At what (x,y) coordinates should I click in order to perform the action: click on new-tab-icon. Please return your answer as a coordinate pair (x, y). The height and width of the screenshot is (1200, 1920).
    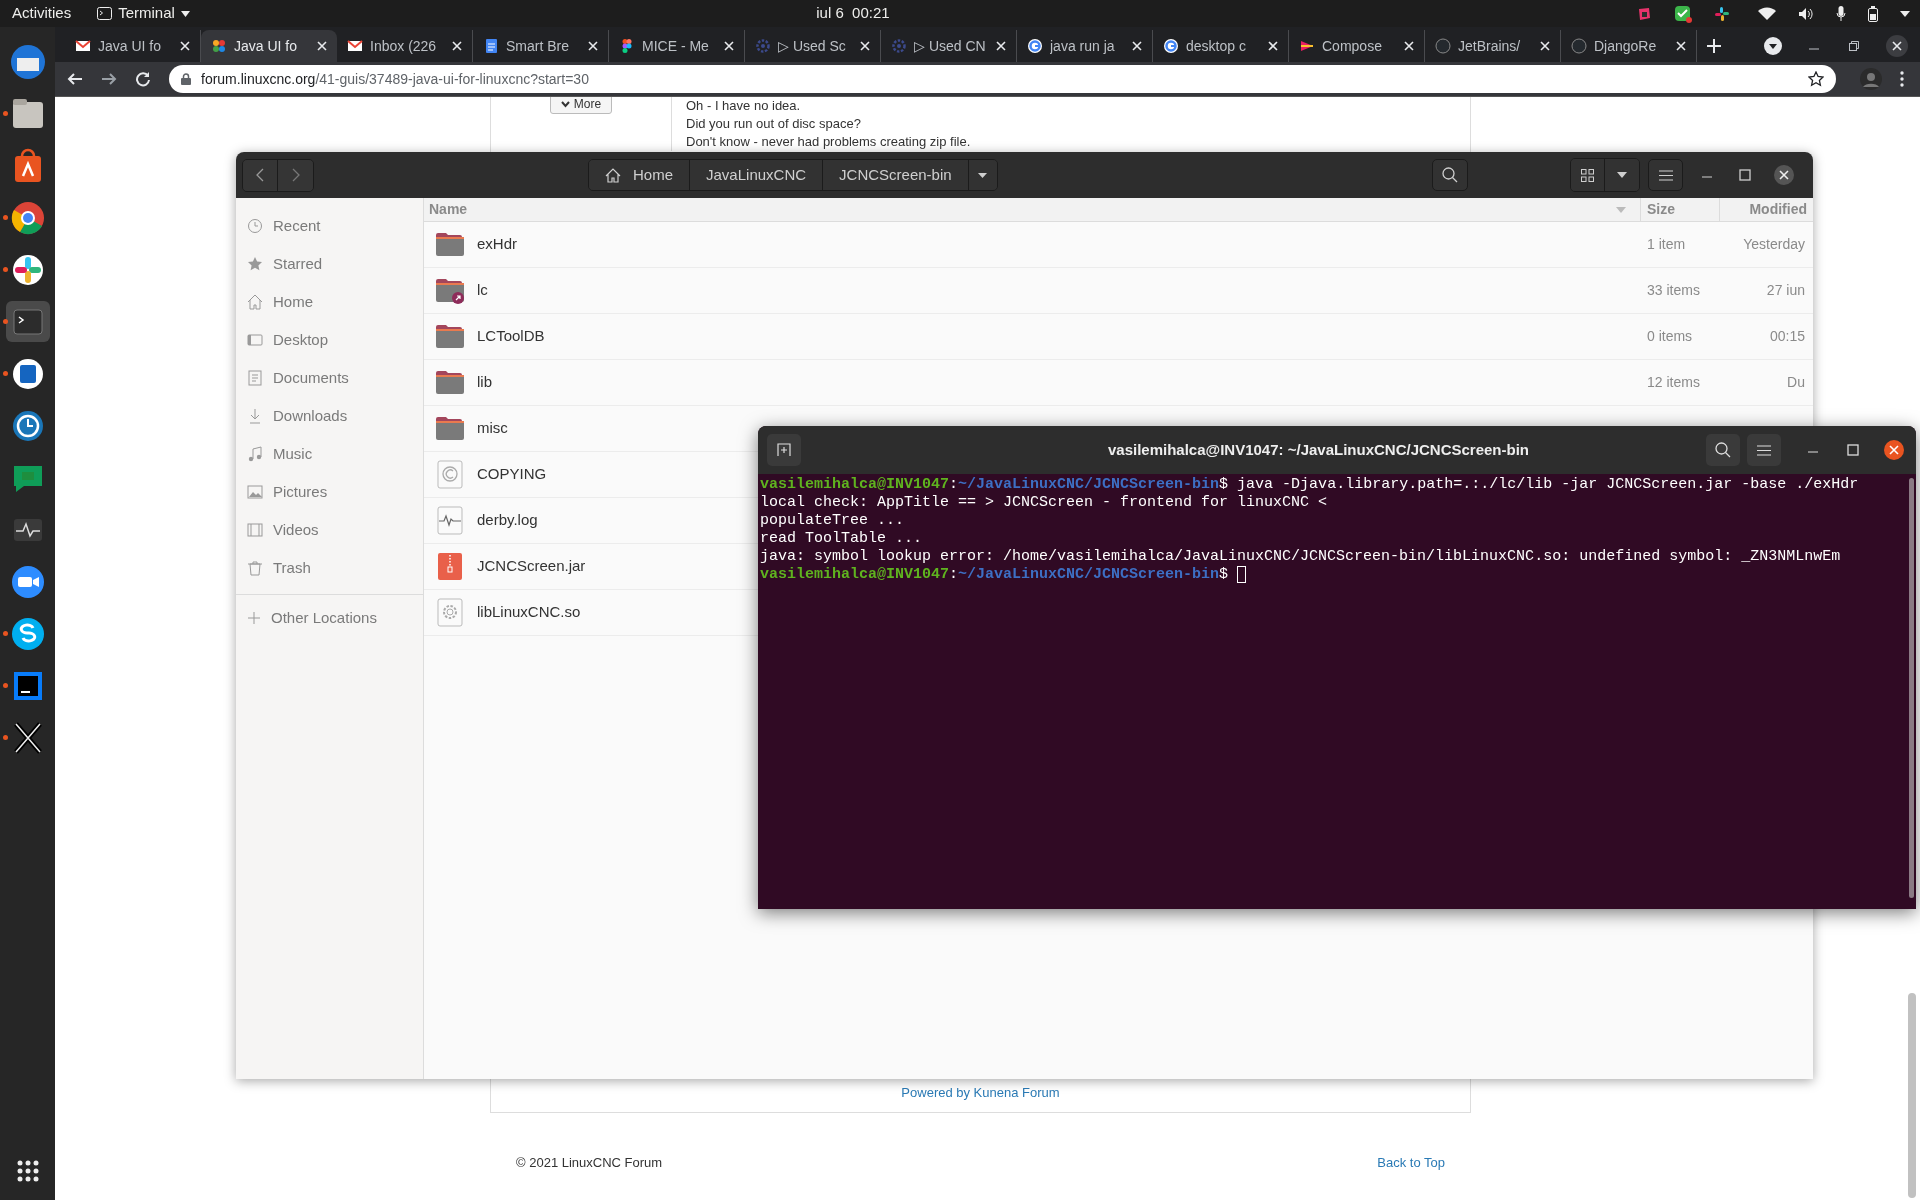
    Looking at the image, I should click on (1714, 46).